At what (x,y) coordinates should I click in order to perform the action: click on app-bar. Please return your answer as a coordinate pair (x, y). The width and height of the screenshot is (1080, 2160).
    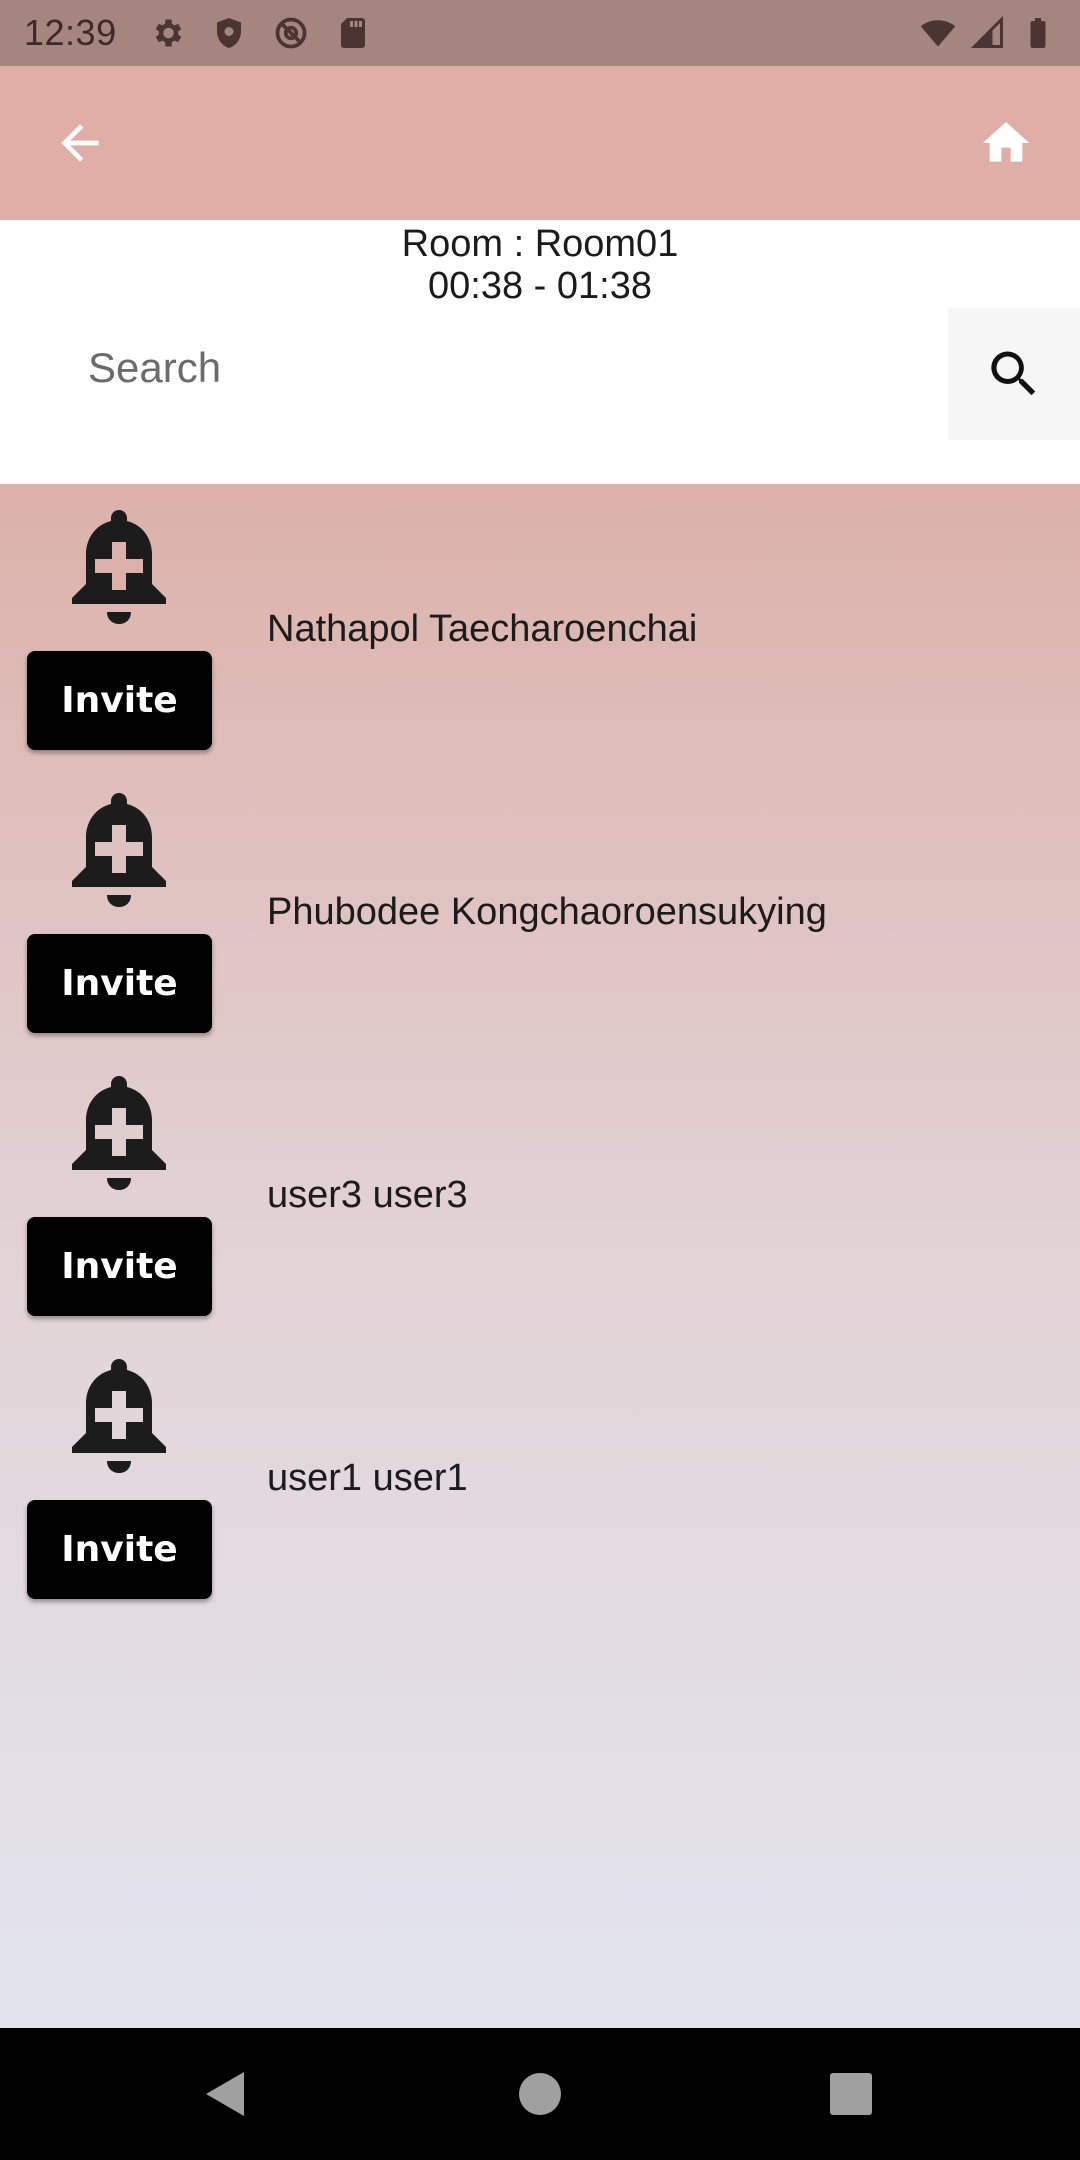
    Looking at the image, I should click on (540, 143).